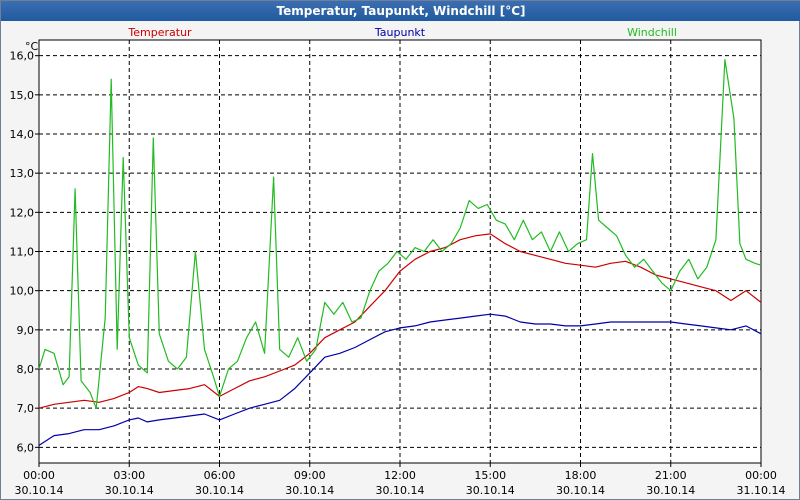 This screenshot has width=800, height=500. I want to click on y-tick-label: 6,0, so click(26, 447).